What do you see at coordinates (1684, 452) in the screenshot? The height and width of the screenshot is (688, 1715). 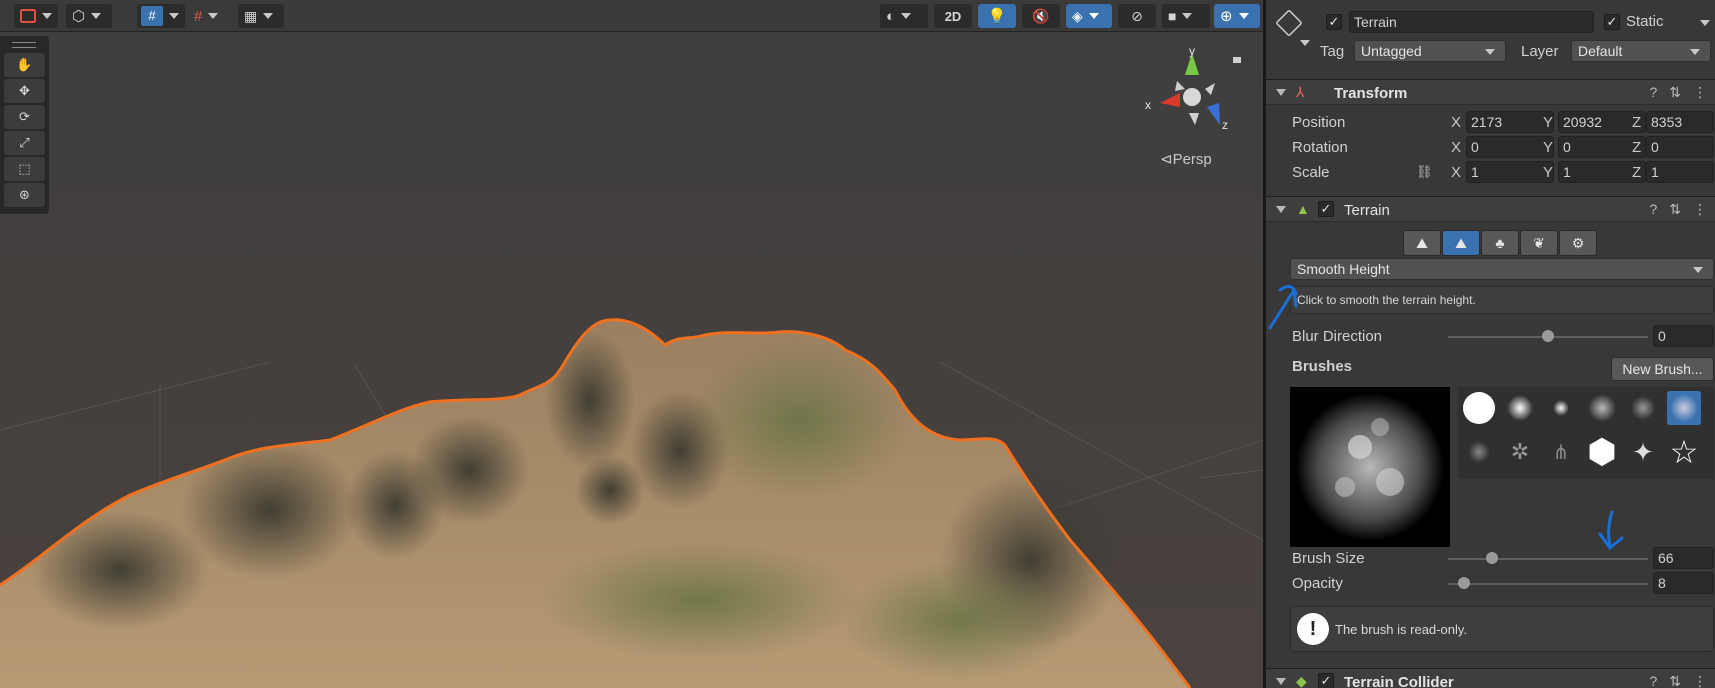 I see `brush-star-outline: ☆` at bounding box center [1684, 452].